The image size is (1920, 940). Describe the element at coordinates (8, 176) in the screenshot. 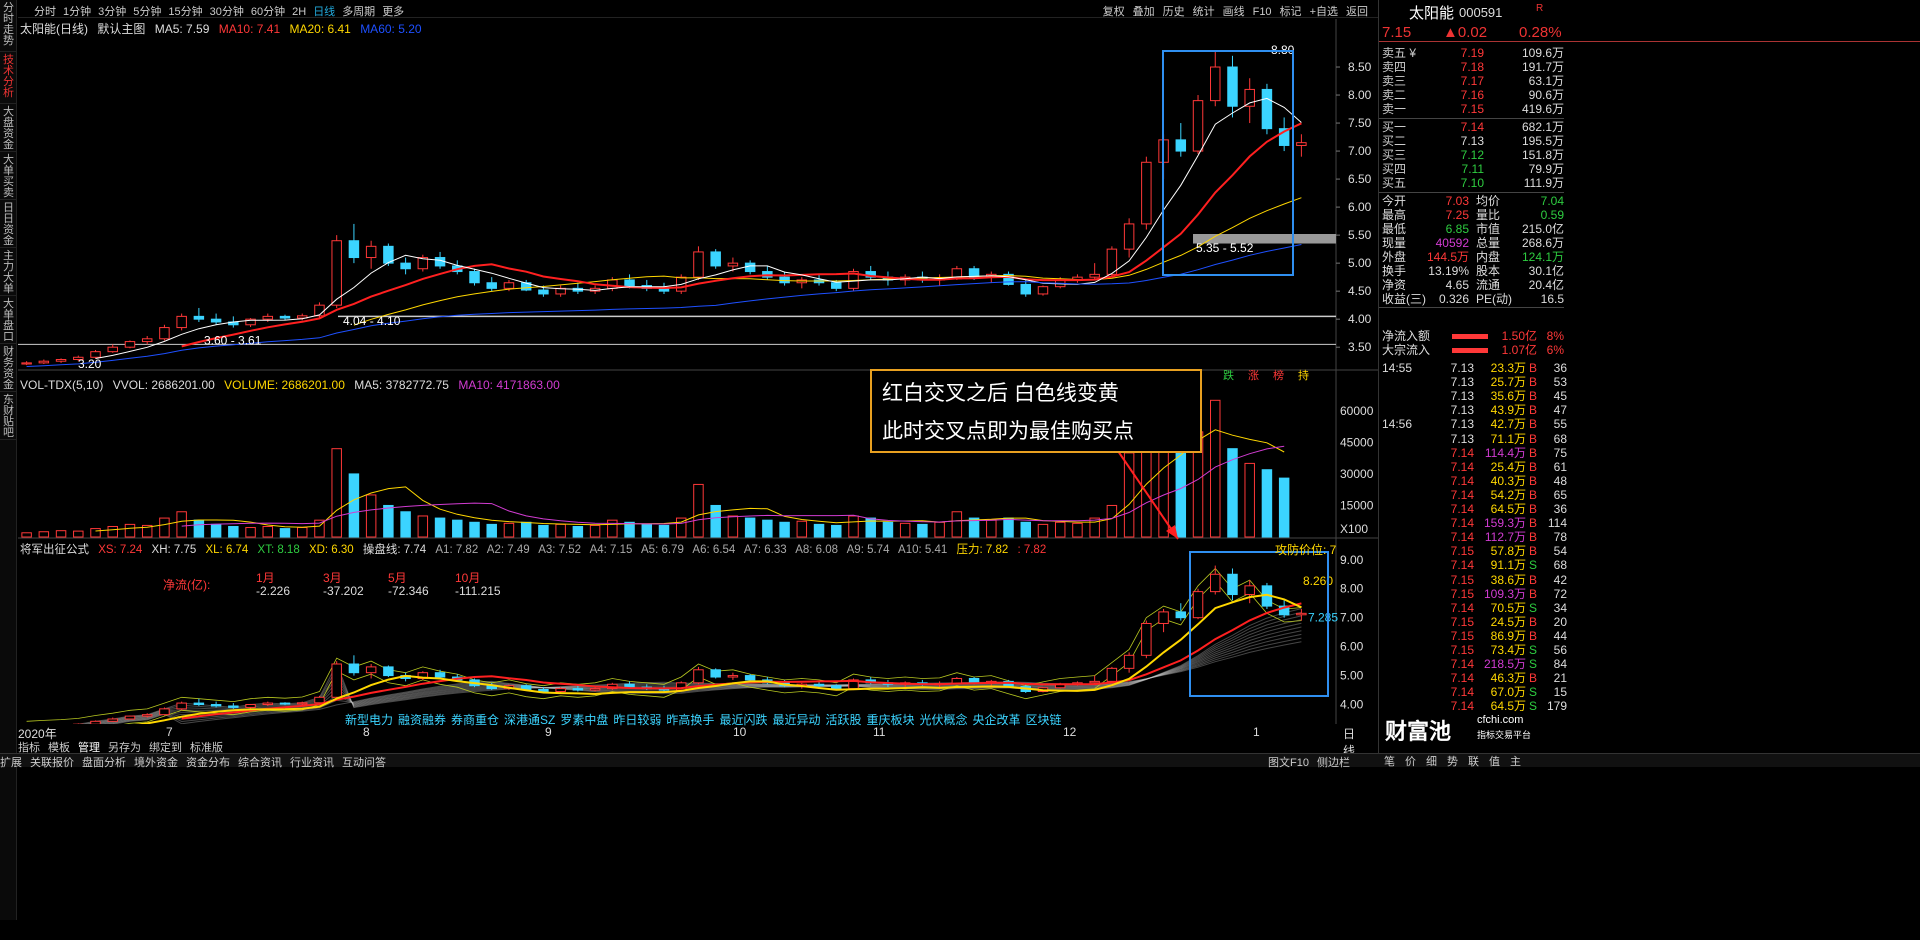

I see `left-tab-3: 大单买卖` at that location.